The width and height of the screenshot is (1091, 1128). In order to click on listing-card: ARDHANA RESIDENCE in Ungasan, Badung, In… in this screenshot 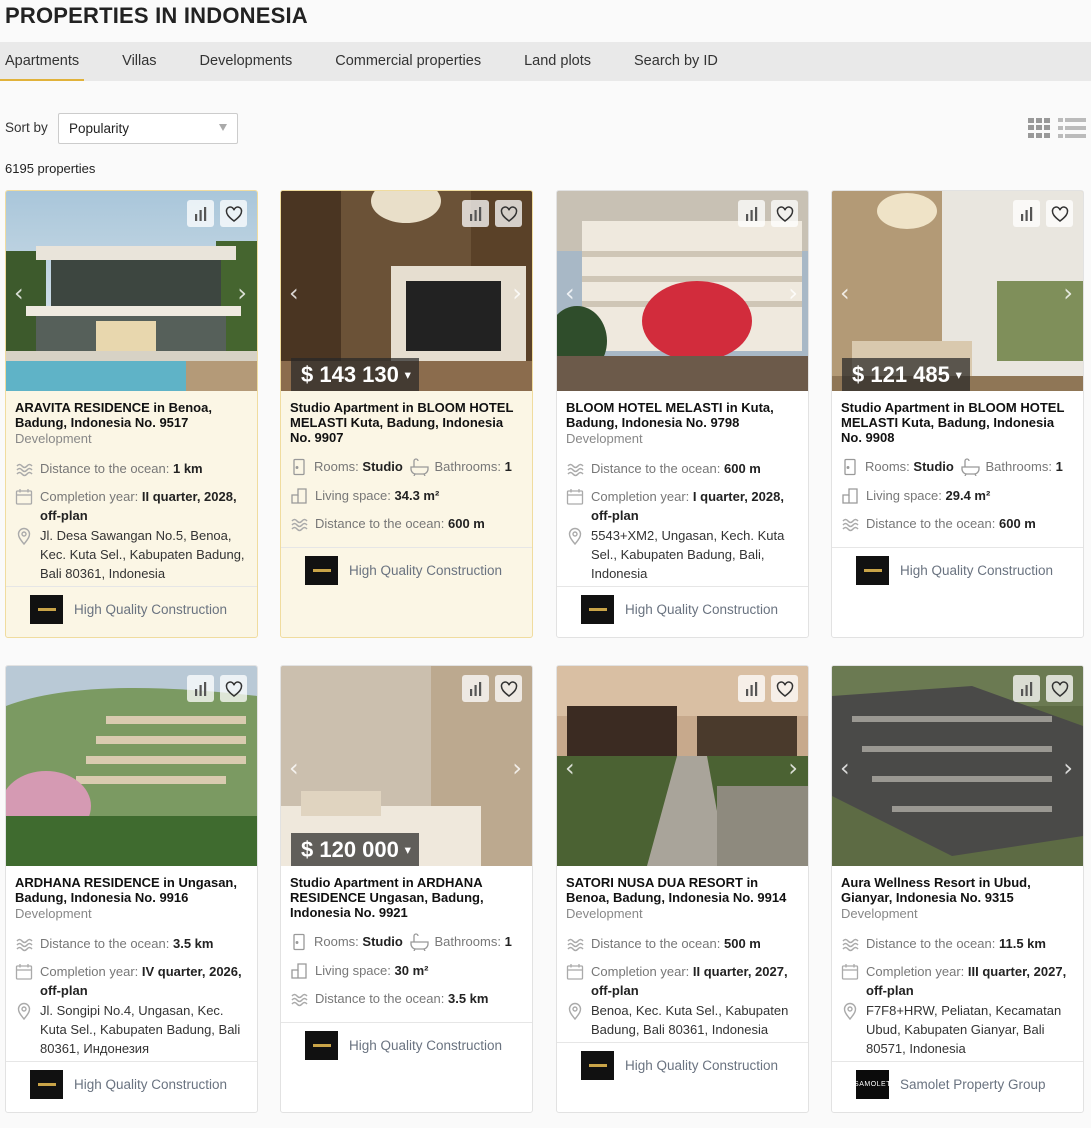, I will do `click(131, 889)`.